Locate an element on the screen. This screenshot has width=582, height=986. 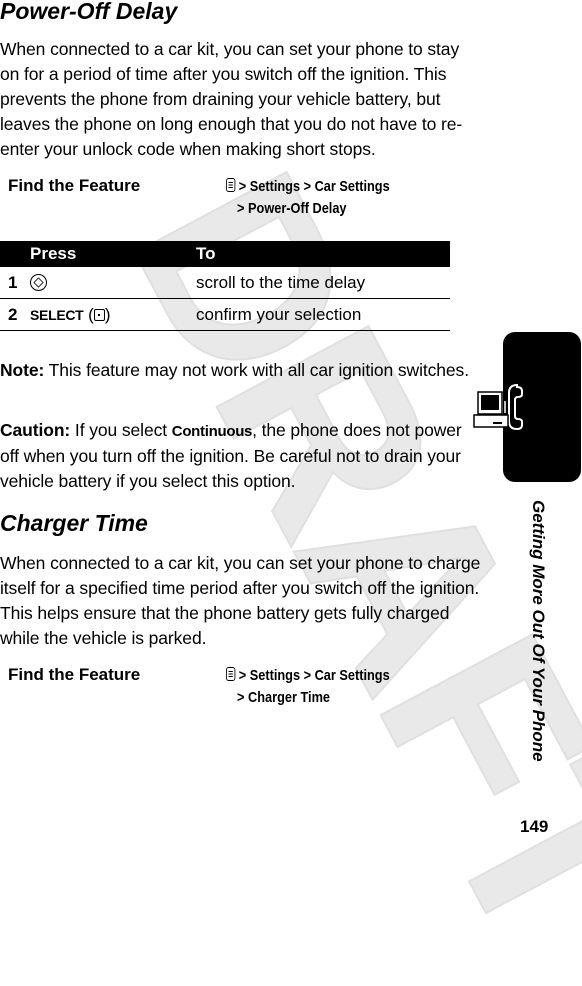
table-row: 1 scroll to the time delay is located at coordinates (225, 283).